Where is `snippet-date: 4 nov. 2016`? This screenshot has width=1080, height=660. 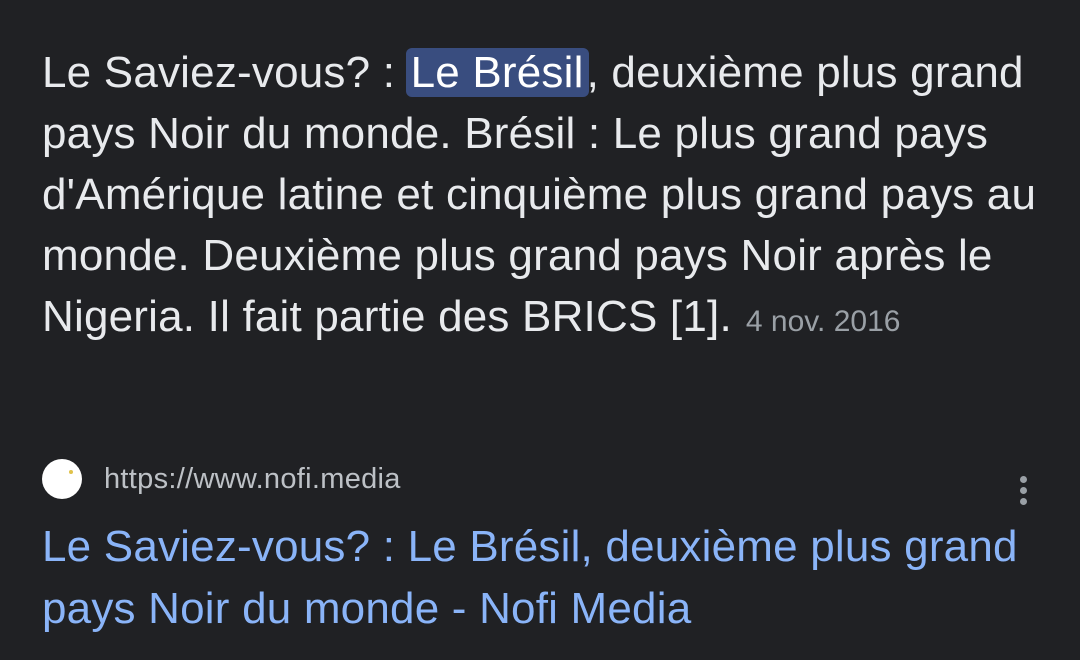
snippet-date: 4 nov. 2016 is located at coordinates (823, 321).